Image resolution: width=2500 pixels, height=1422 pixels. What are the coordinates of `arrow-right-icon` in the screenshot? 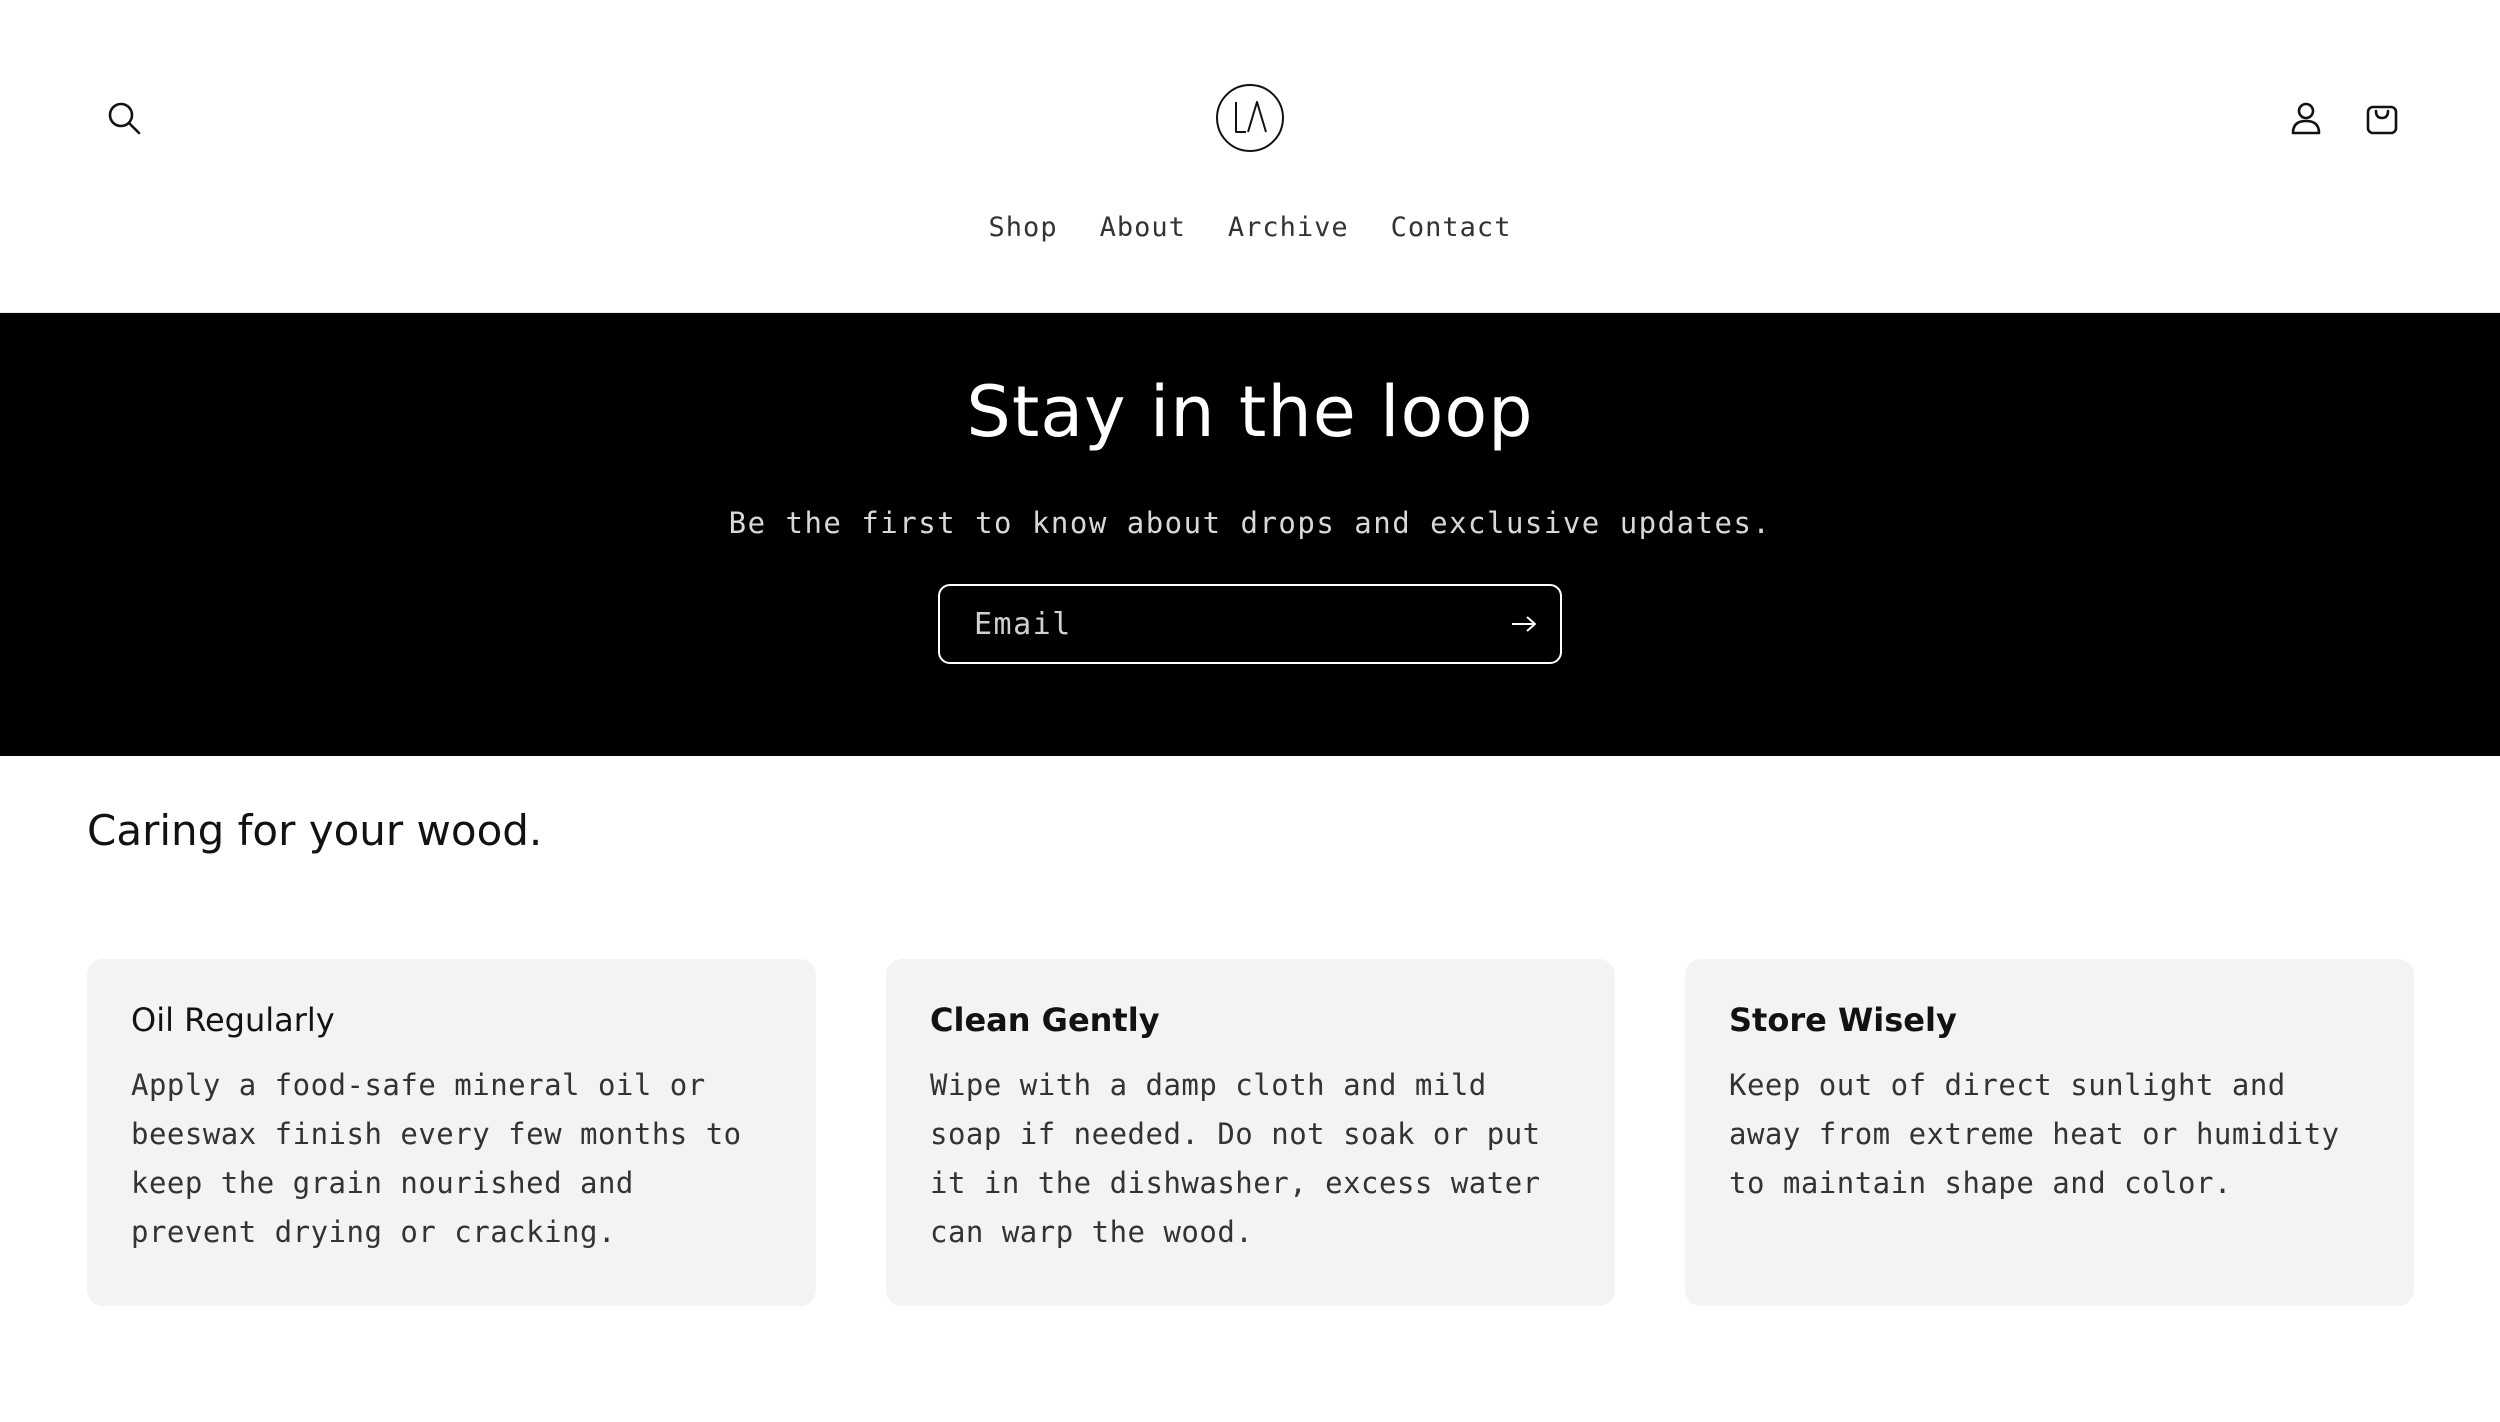 It's located at (1524, 624).